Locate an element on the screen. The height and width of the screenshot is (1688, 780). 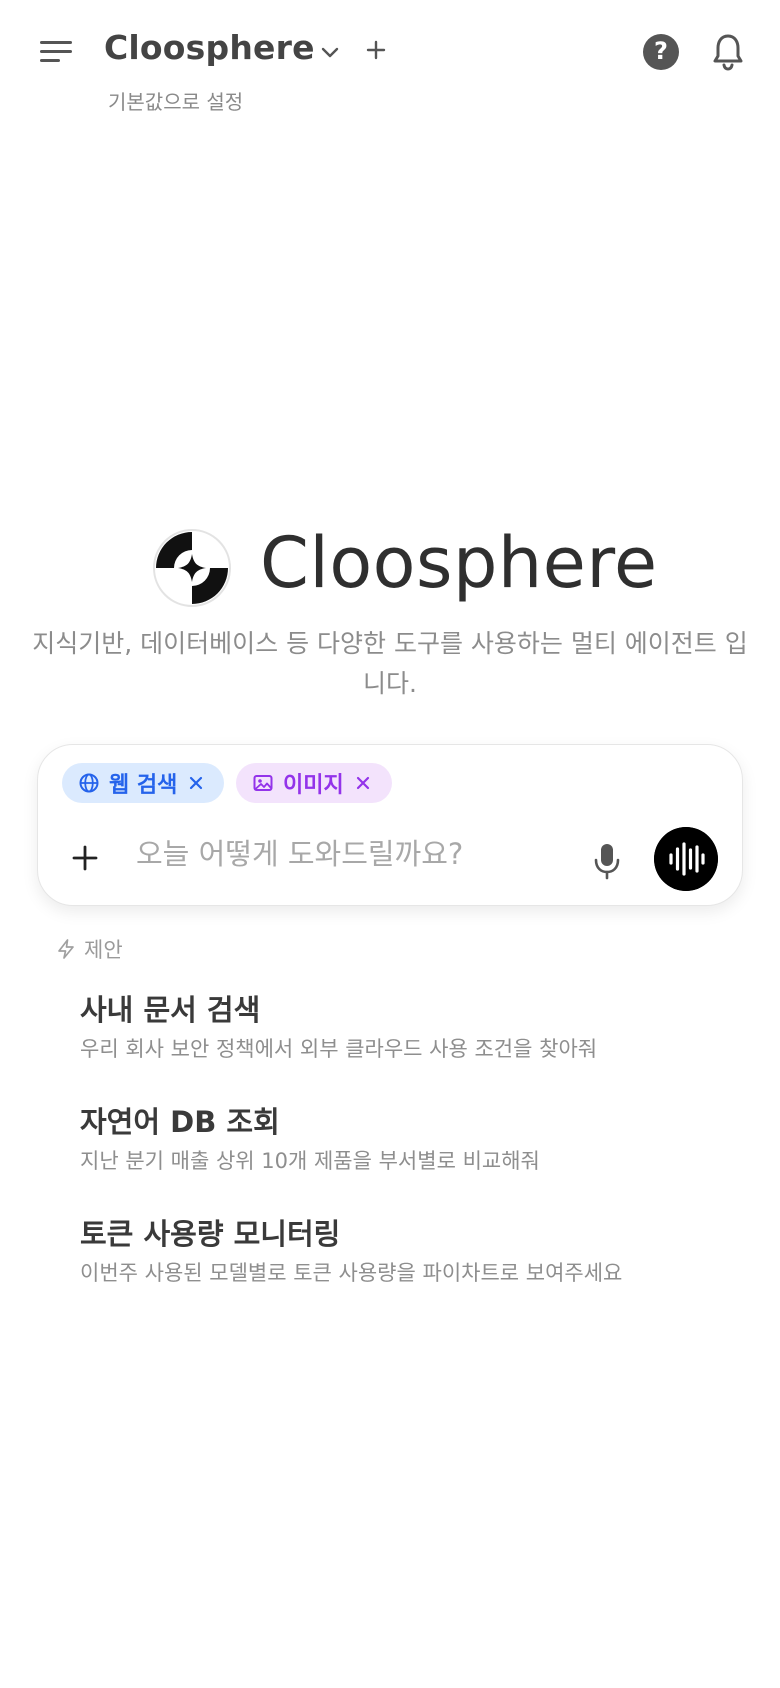
voice-mode-icon is located at coordinates (686, 859).